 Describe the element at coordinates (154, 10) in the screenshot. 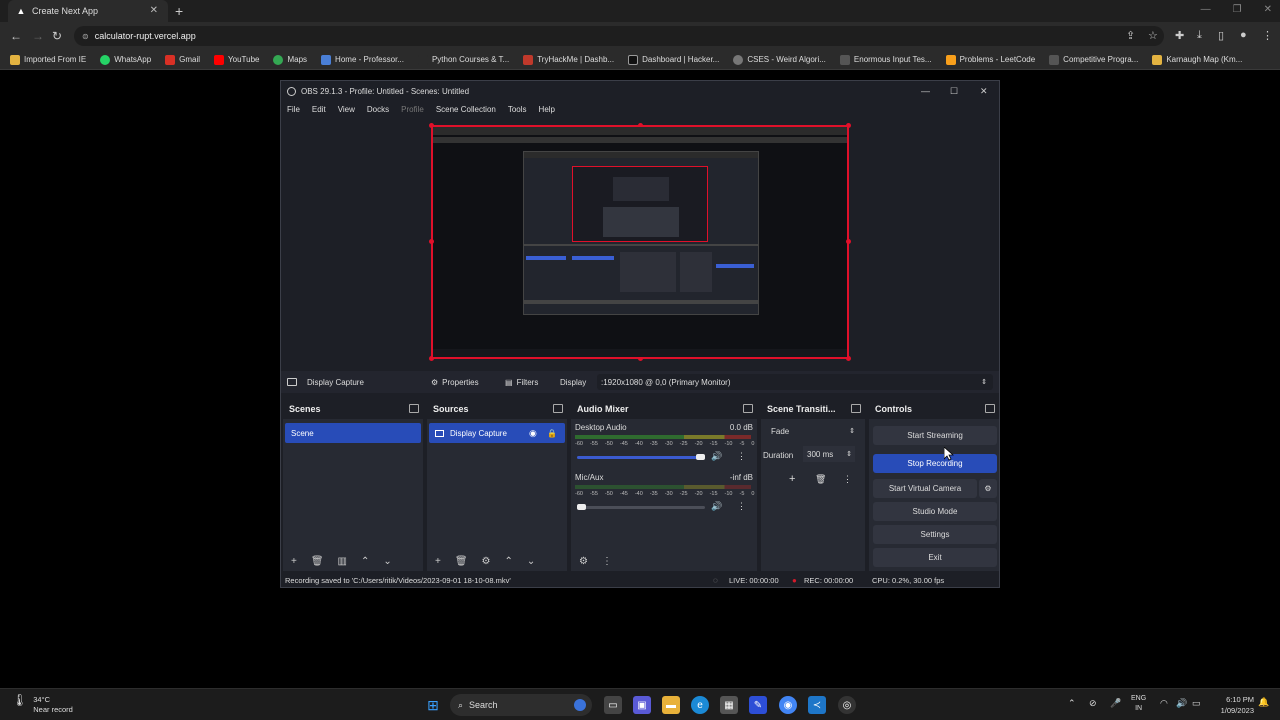

I see `close-tab-icon: ✕` at that location.